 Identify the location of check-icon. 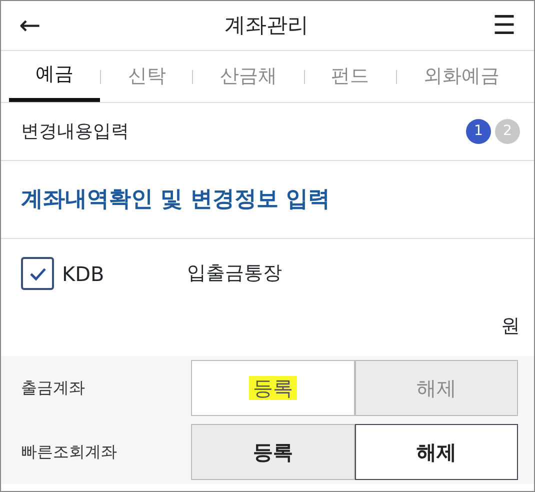
(37, 273).